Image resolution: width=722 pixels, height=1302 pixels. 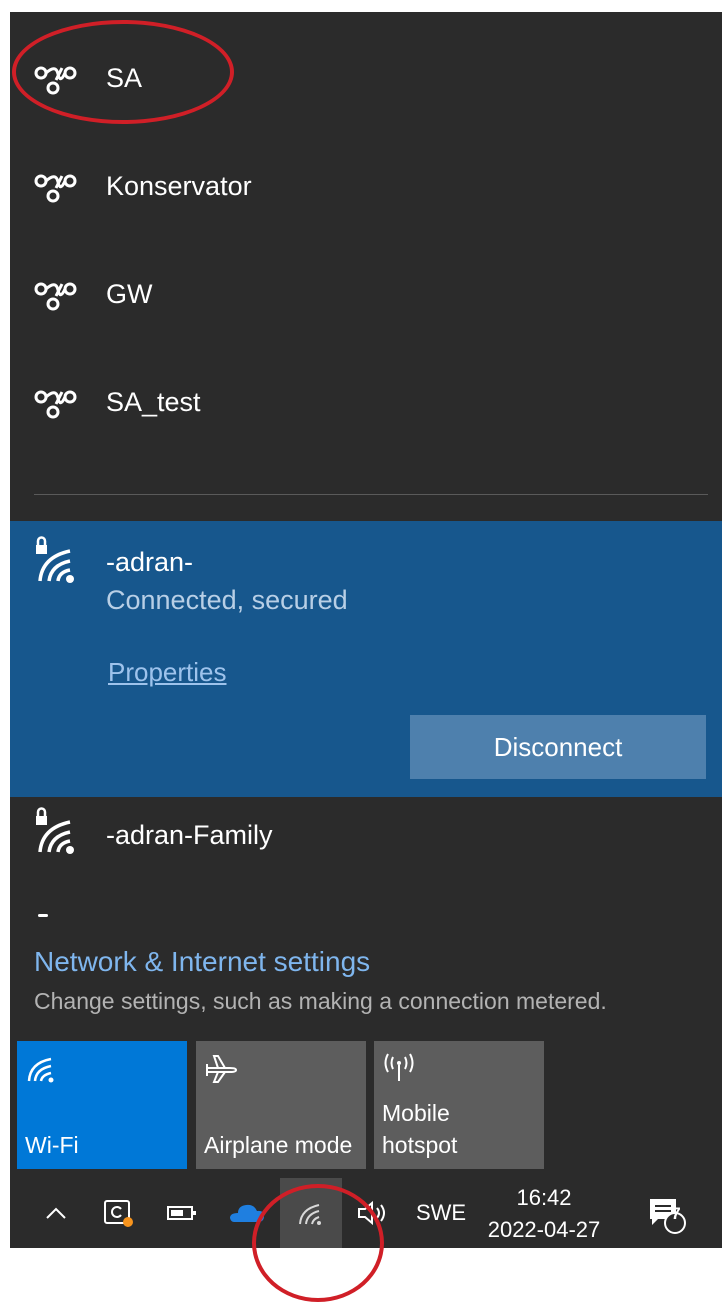 I want to click on language-indicator: SWE, so click(x=441, y=1213).